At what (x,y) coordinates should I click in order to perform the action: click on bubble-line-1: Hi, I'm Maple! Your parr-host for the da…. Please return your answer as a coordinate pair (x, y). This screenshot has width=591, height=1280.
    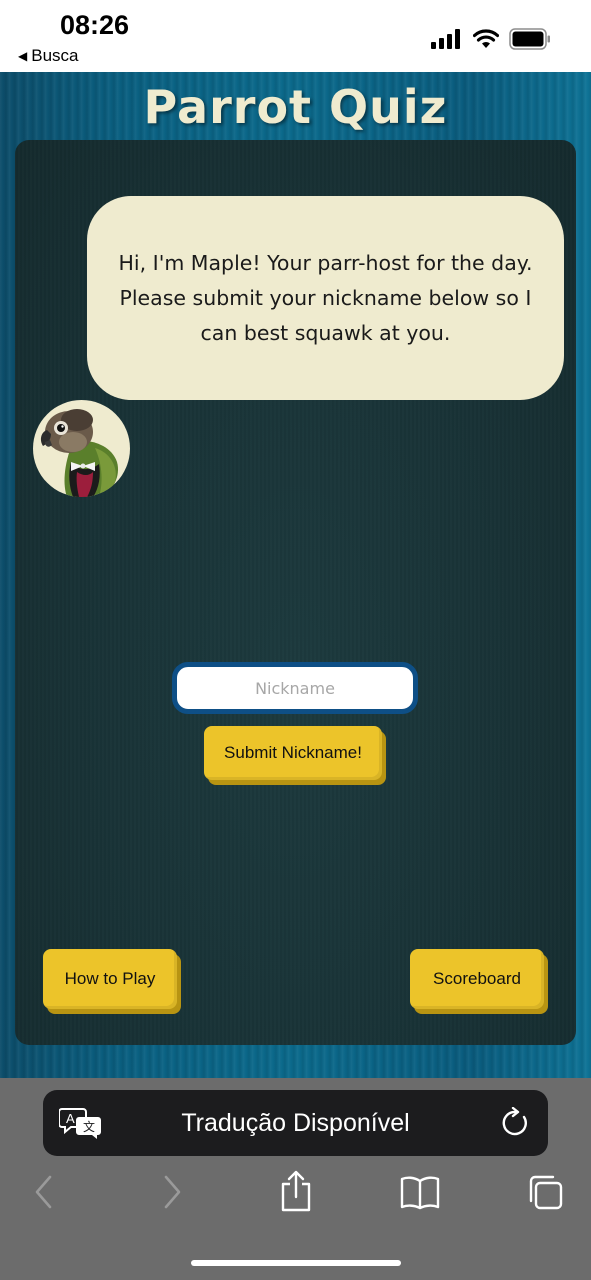
    Looking at the image, I should click on (325, 262).